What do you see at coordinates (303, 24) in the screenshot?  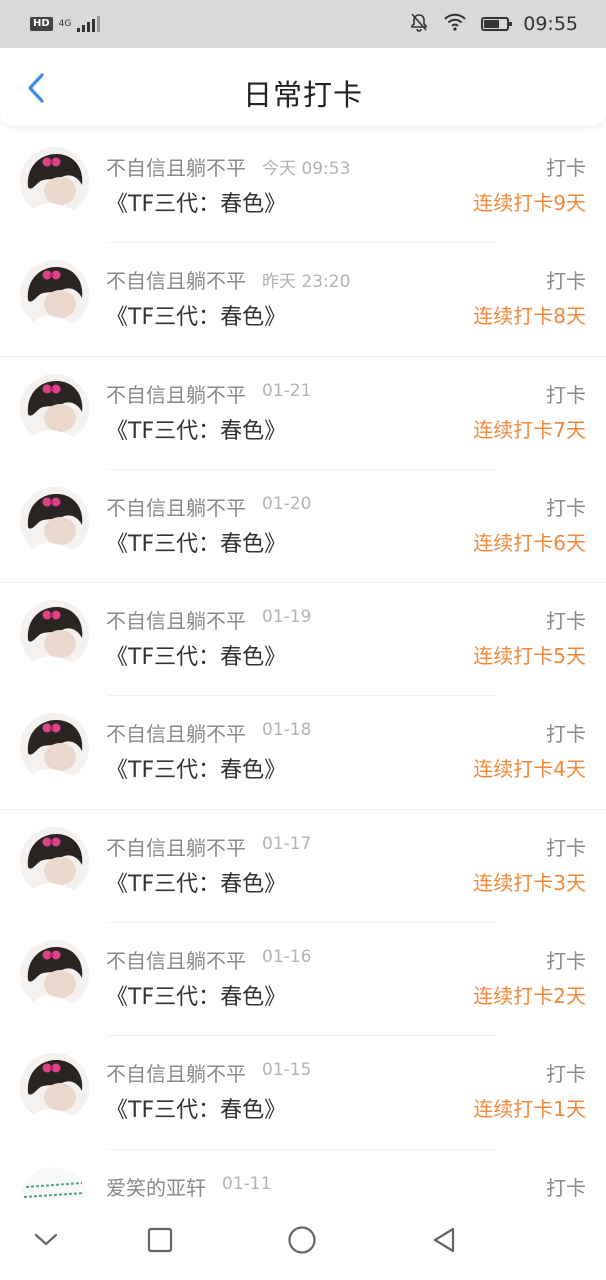 I see `status-bar: HD 4G 09:55` at bounding box center [303, 24].